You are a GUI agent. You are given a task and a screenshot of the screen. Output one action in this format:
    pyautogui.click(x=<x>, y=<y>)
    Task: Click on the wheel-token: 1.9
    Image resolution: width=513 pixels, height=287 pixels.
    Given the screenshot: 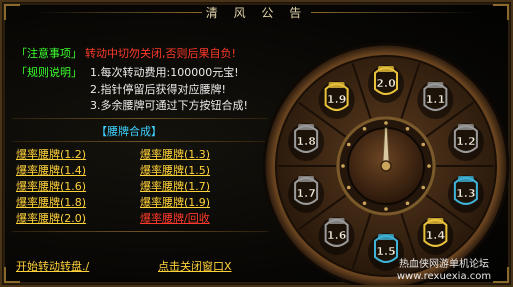 What is the action you would take?
    pyautogui.click(x=336, y=100)
    